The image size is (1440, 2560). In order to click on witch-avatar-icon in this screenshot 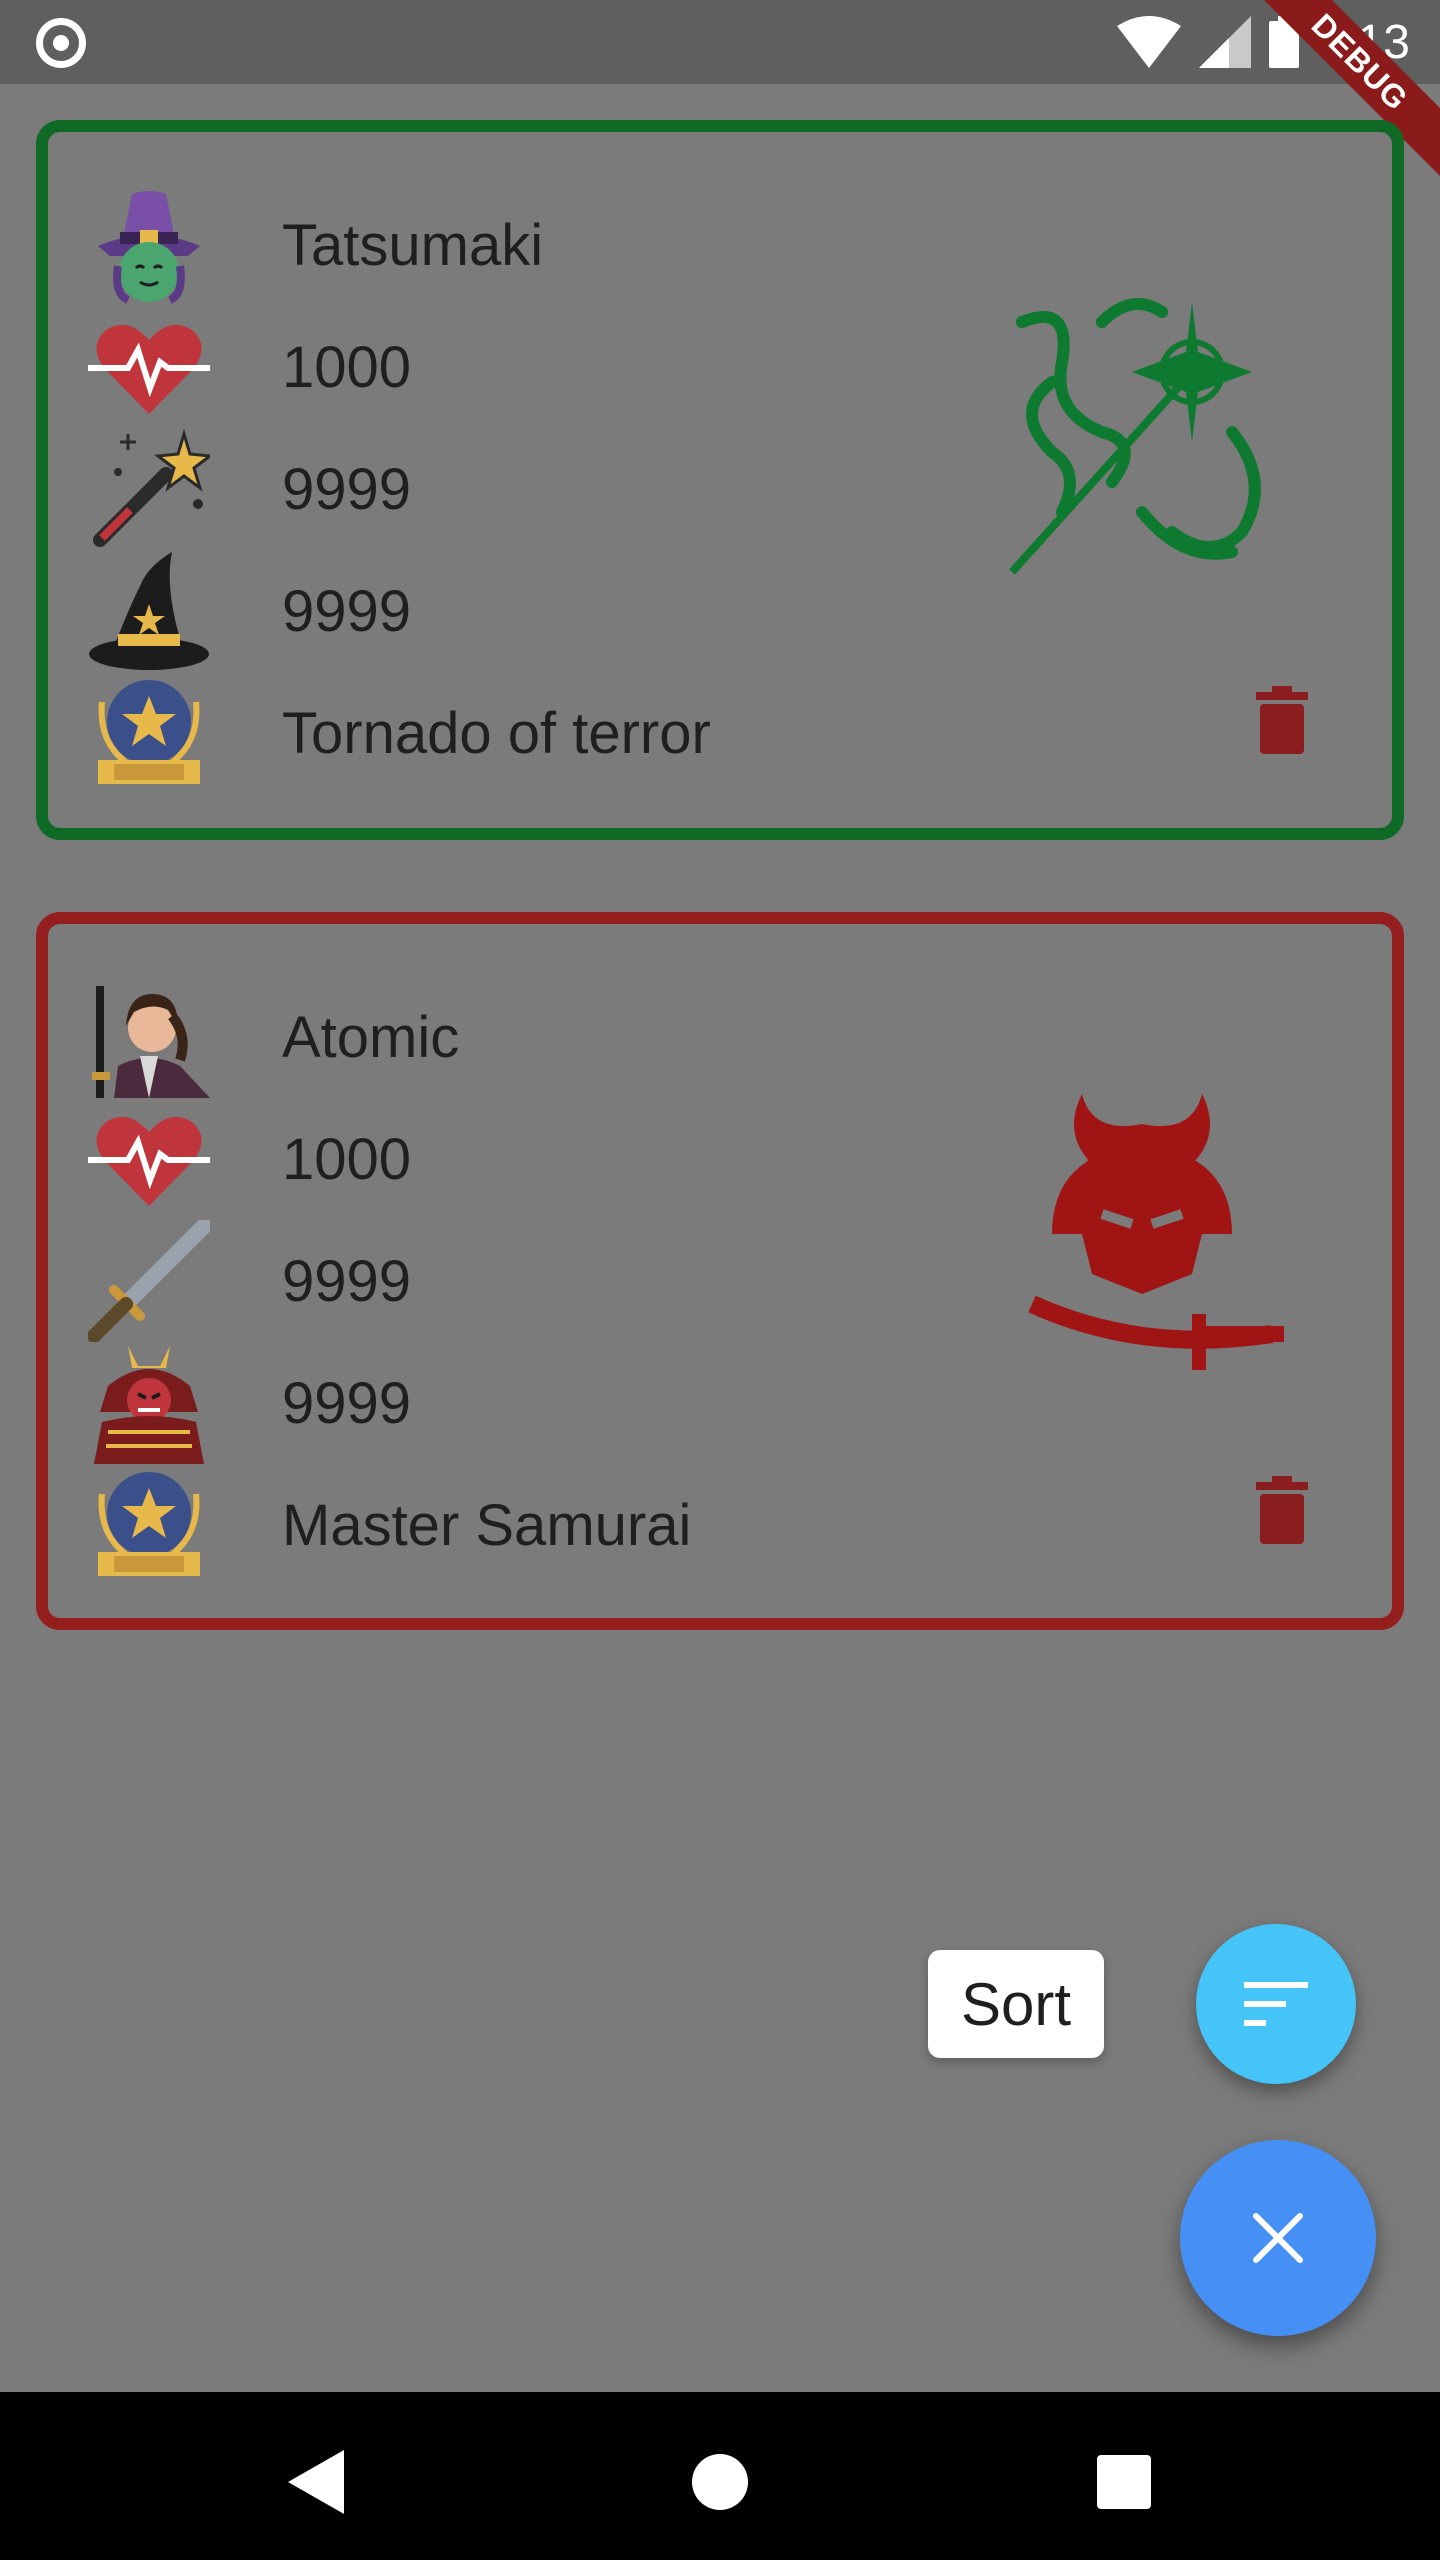, I will do `click(149, 247)`.